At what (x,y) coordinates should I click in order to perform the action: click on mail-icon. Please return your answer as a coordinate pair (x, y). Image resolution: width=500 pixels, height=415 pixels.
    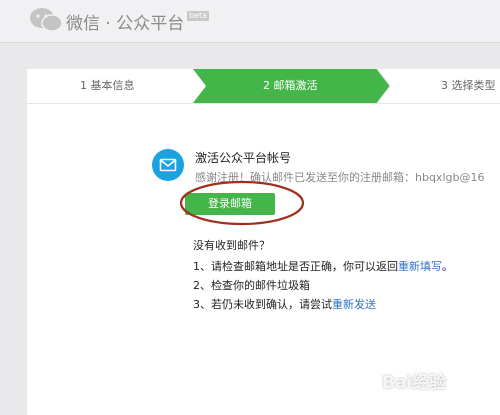
    Looking at the image, I should click on (168, 165).